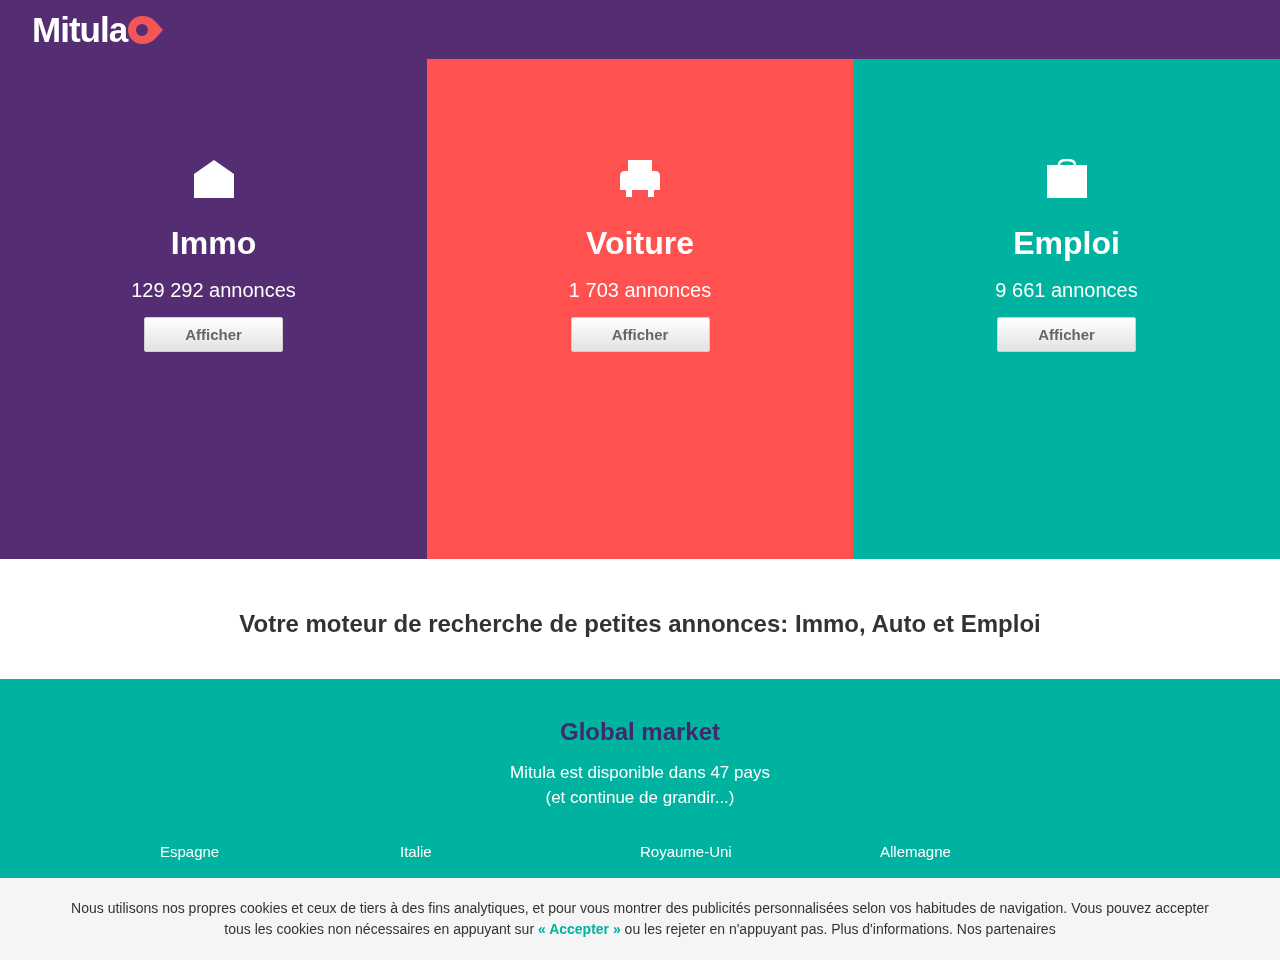 The width and height of the screenshot is (1280, 960). Describe the element at coordinates (640, 243) in the screenshot. I see `category-title: Voiture` at that location.